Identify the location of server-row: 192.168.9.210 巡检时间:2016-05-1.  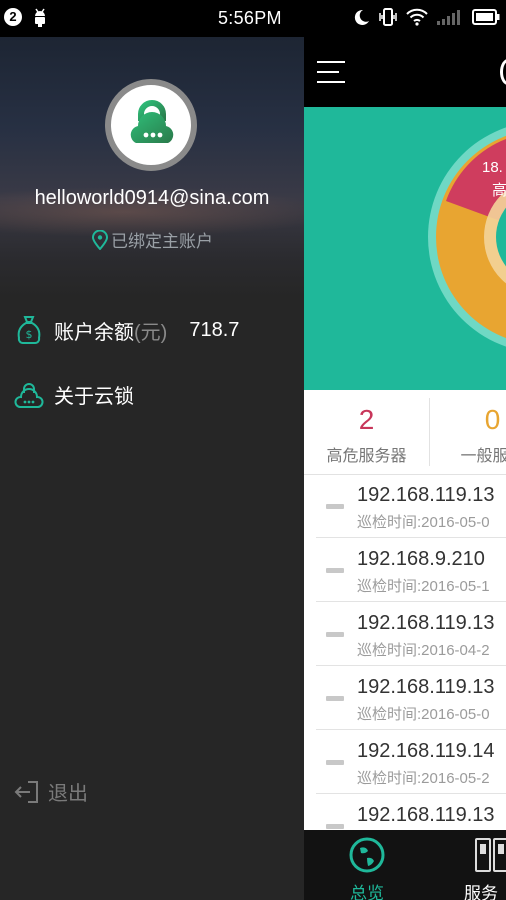
(411, 570).